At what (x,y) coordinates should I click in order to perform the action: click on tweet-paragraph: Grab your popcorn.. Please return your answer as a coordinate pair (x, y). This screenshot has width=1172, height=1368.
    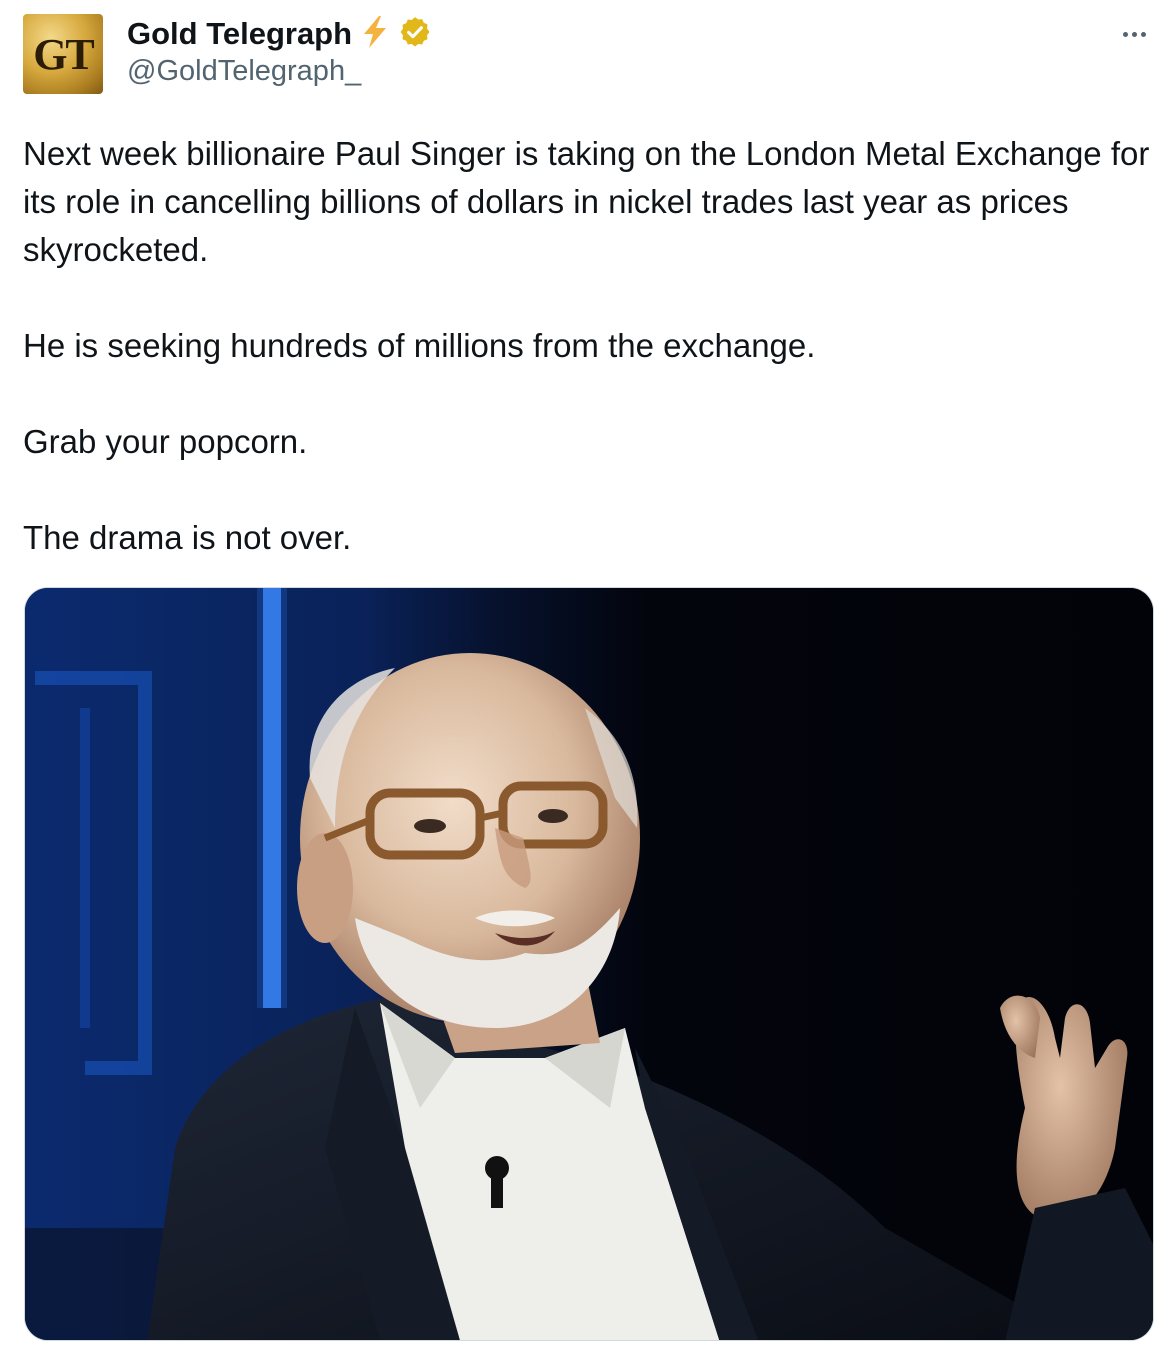
    Looking at the image, I should click on (165, 441).